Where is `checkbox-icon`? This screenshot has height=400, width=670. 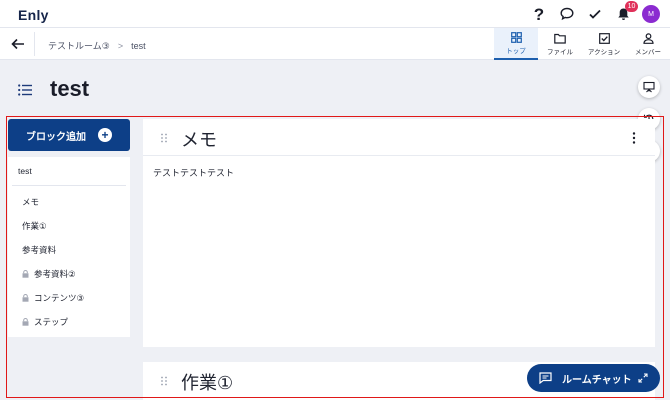 checkbox-icon is located at coordinates (604, 38).